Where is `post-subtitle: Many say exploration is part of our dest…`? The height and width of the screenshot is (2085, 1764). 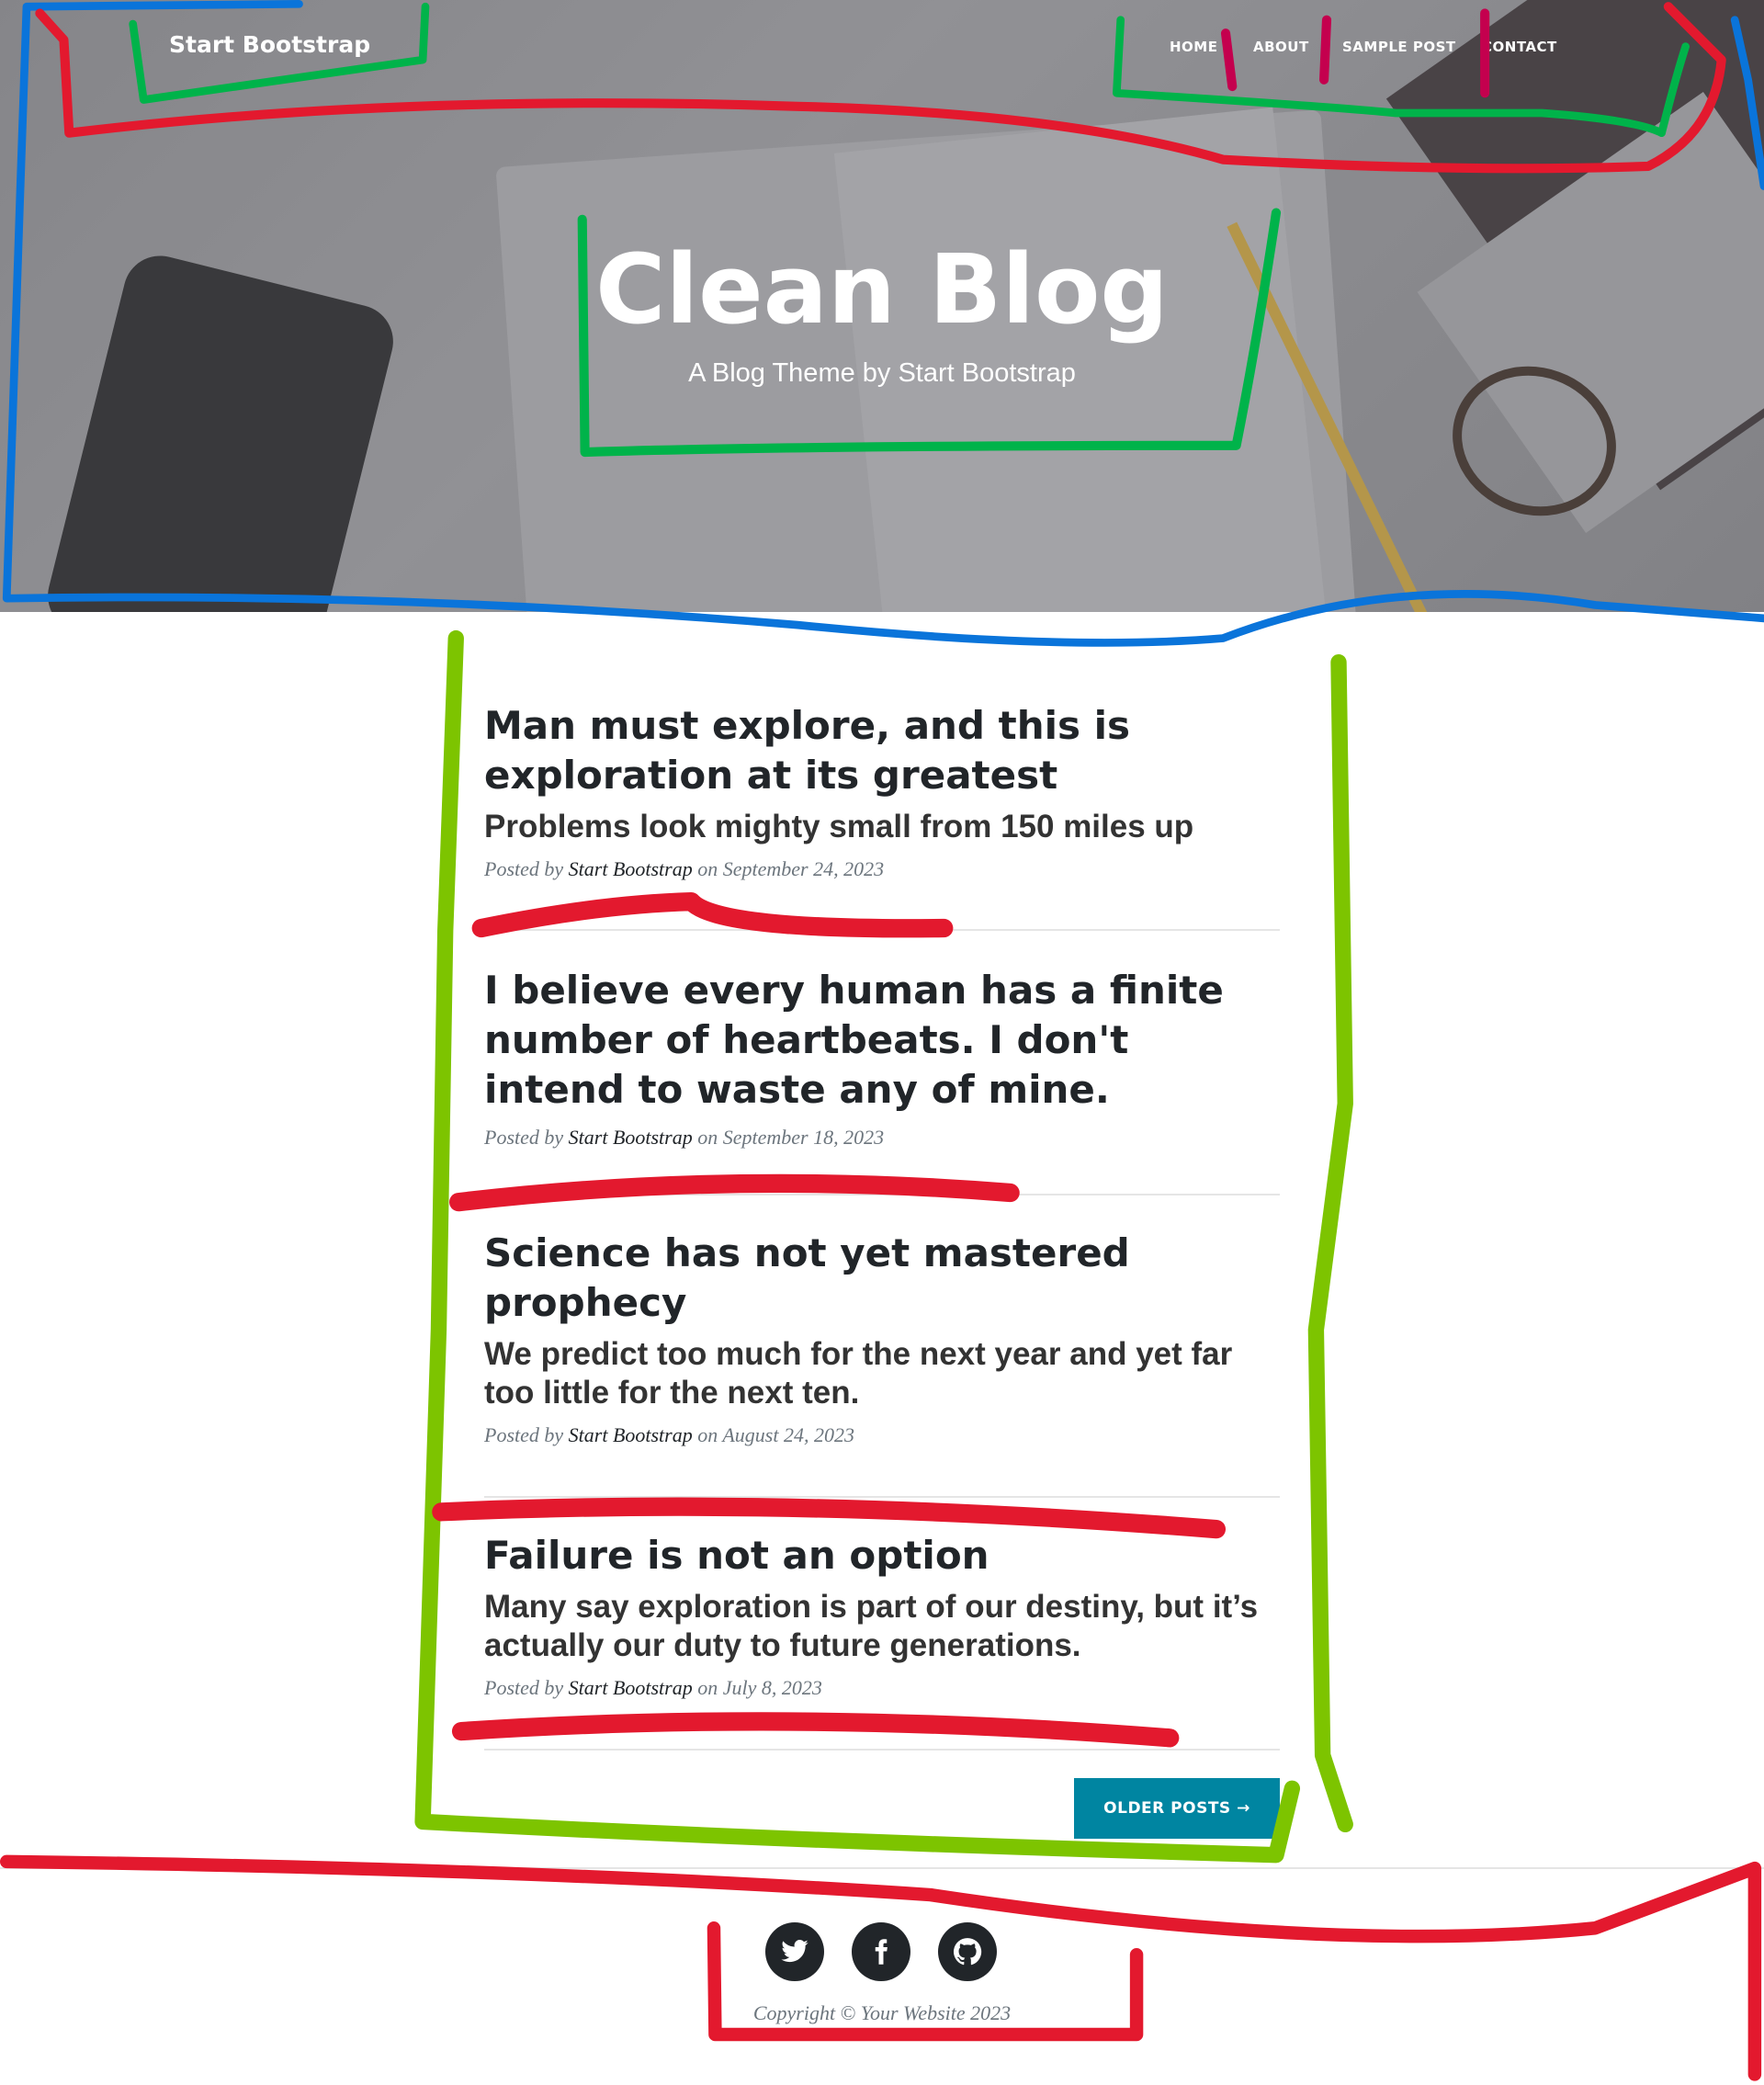
post-subtitle: Many say exploration is part of our dest… is located at coordinates (882, 1627).